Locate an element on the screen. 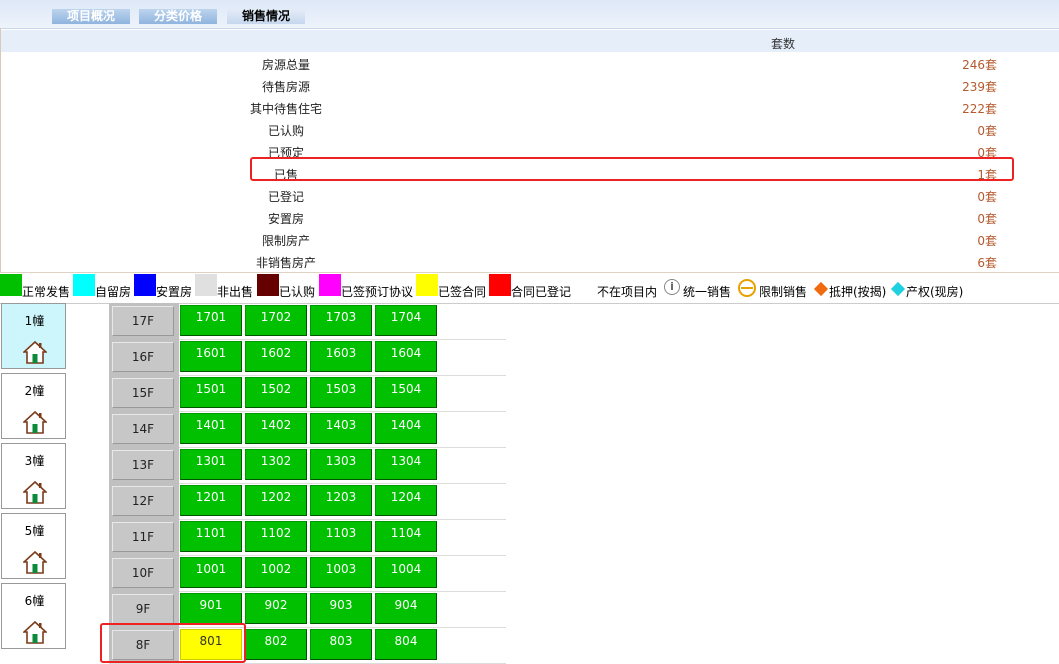  floor-label-cell: 13F is located at coordinates (144, 465).